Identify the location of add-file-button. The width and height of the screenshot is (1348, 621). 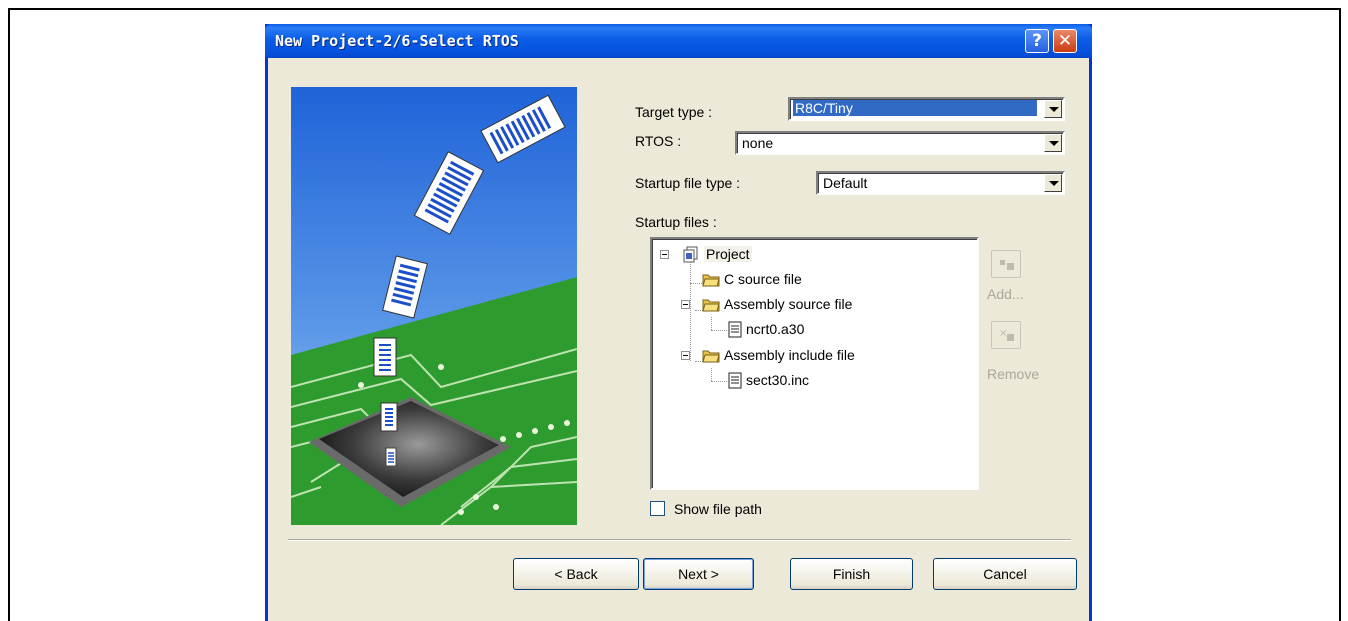
(1006, 264).